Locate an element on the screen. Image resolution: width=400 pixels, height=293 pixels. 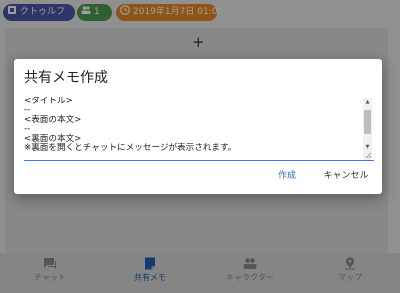
scroll-down-arrow-icon: ▼ is located at coordinates (367, 147).